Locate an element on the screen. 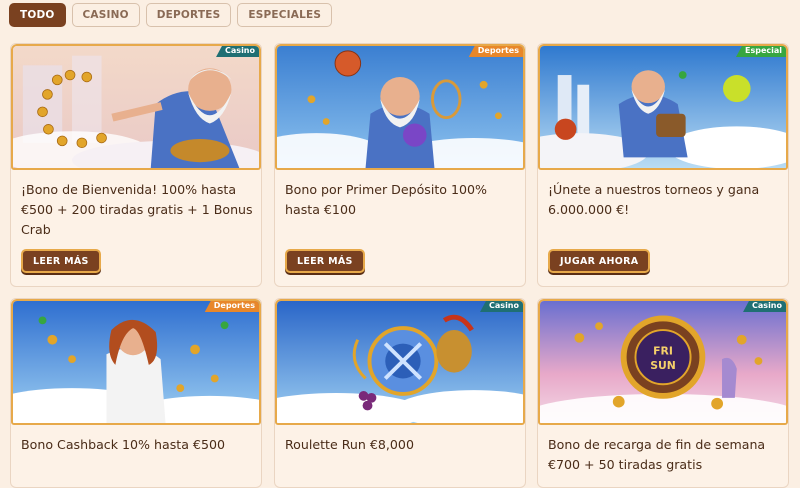 The height and width of the screenshot is (488, 800). promo-title: Roulette Run €8,000 is located at coordinates (349, 444).